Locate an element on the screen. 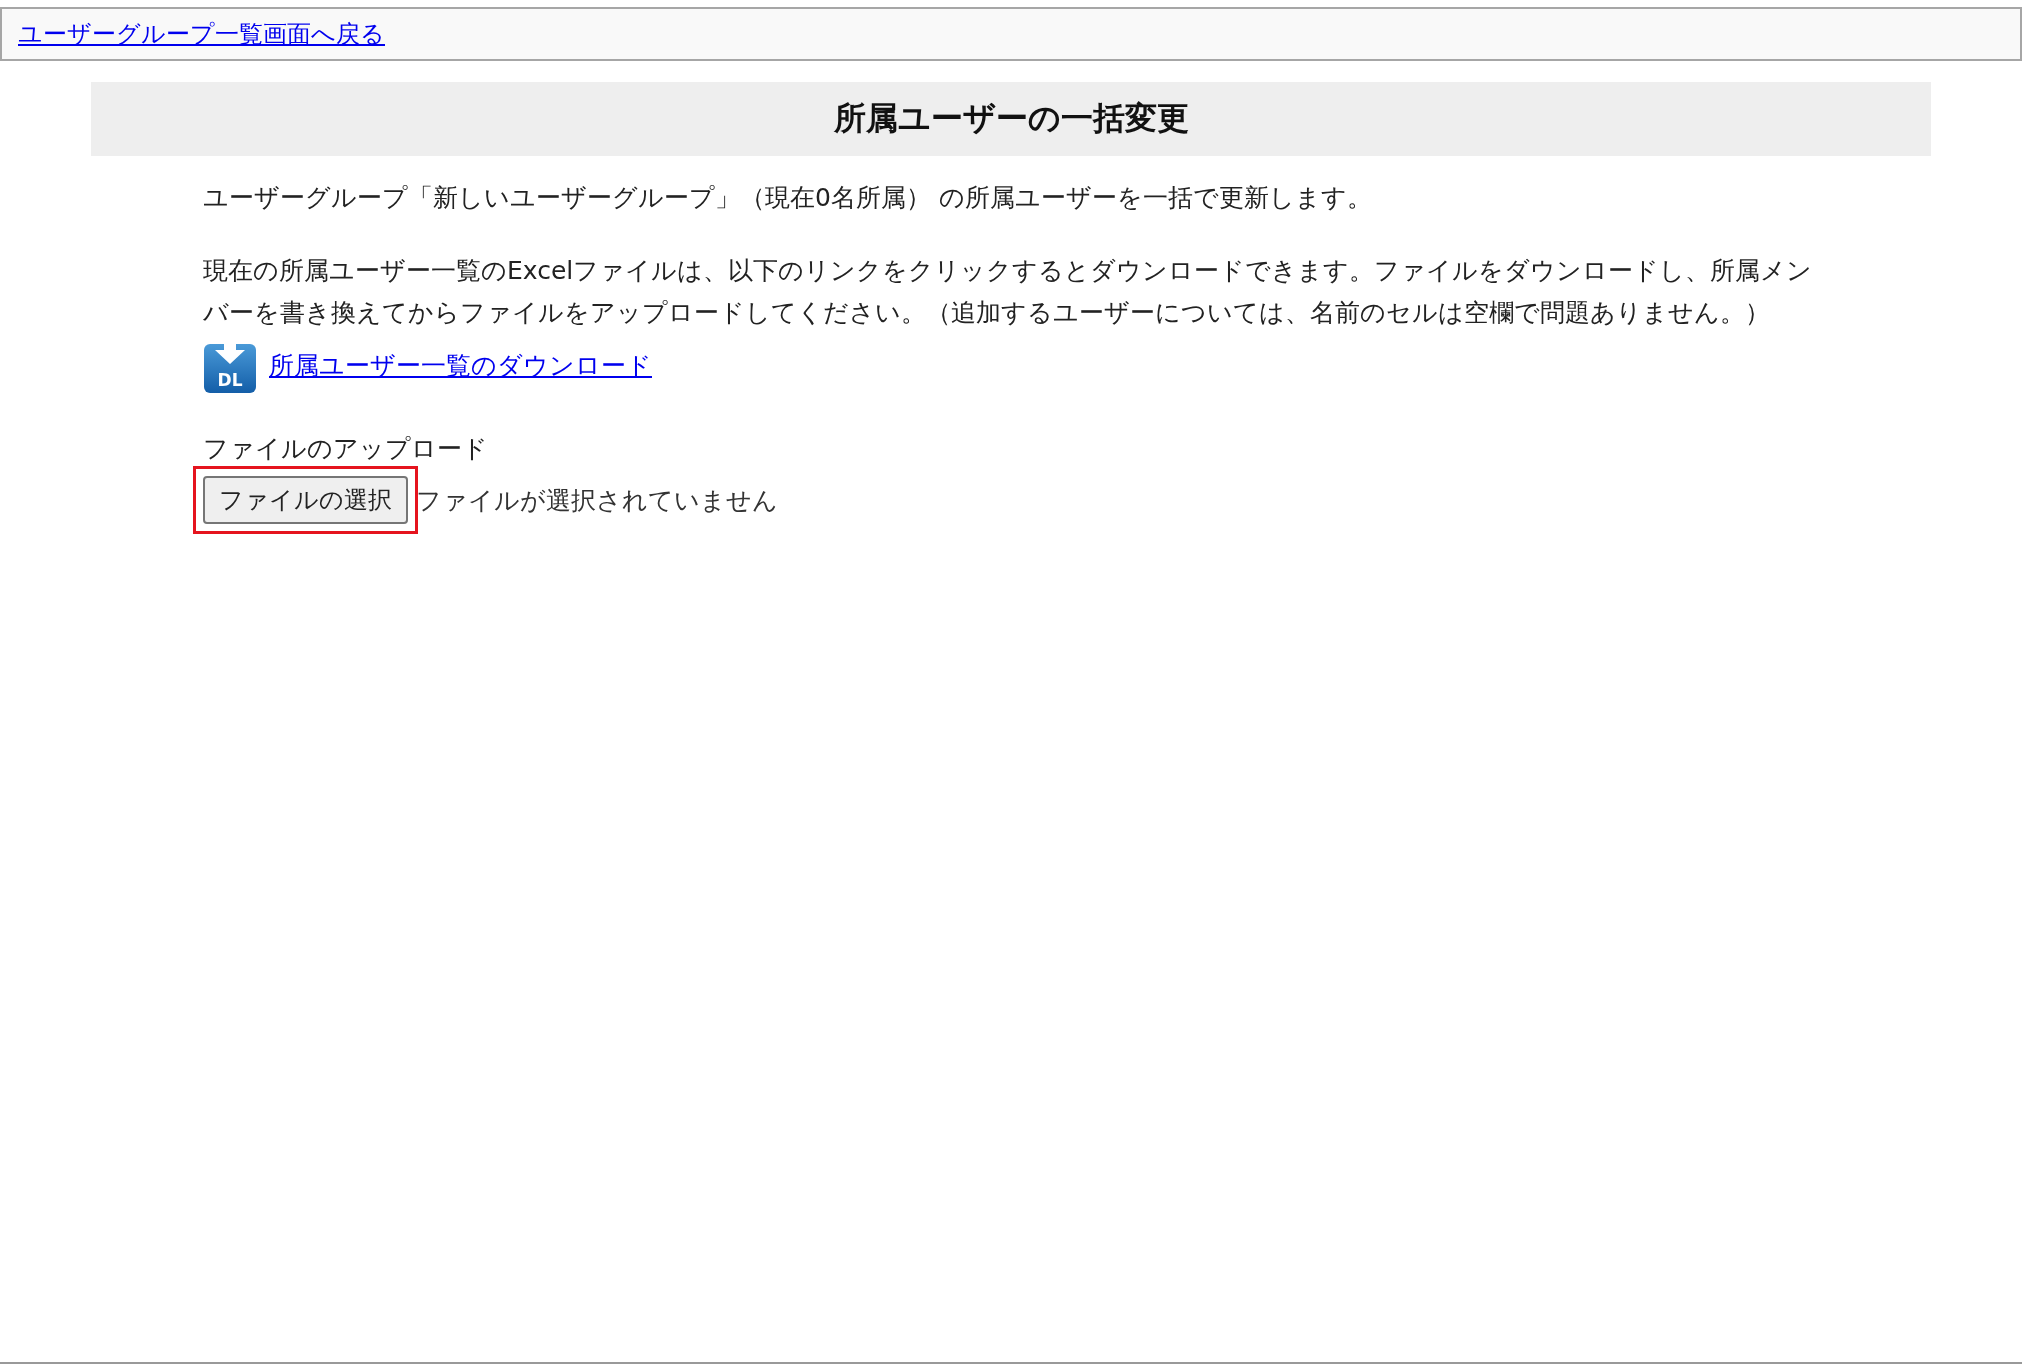 The height and width of the screenshot is (1364, 2022). upload-label: ファイルのアップロード is located at coordinates (346, 449).